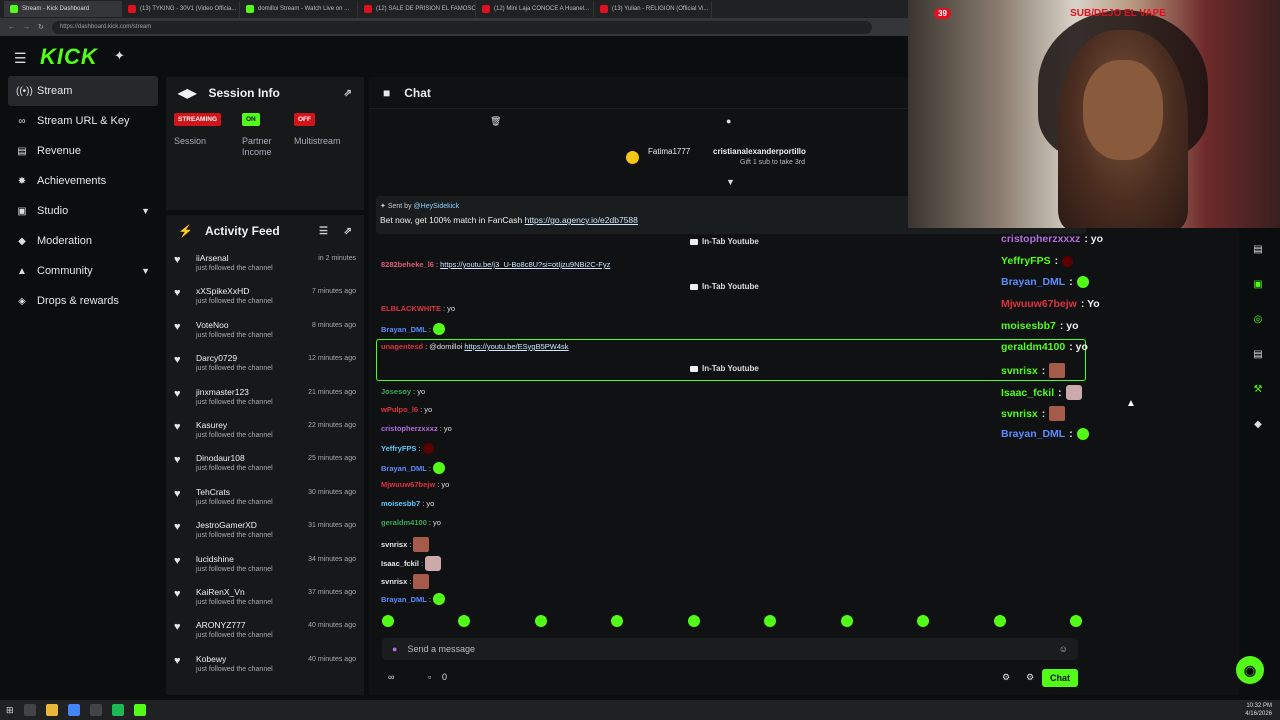  I want to click on sidebar-item-stream-url-key: ∞ Stream URL & Key, so click(83, 121).